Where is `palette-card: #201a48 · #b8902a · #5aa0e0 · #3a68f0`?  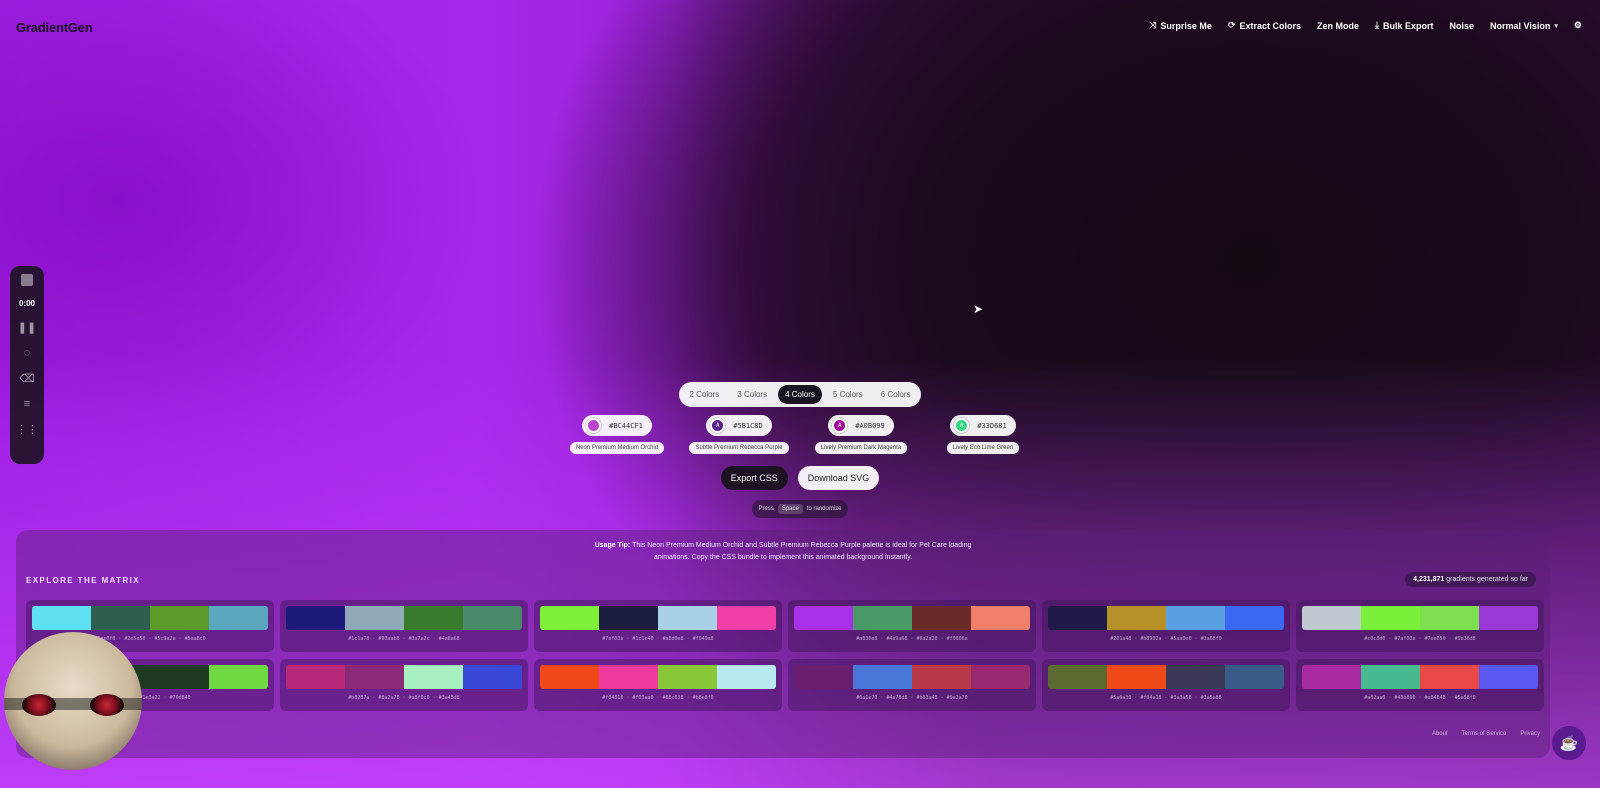
palette-card: #201a48 · #b8902a · #5aa0e0 · #3a68f0 is located at coordinates (1166, 626).